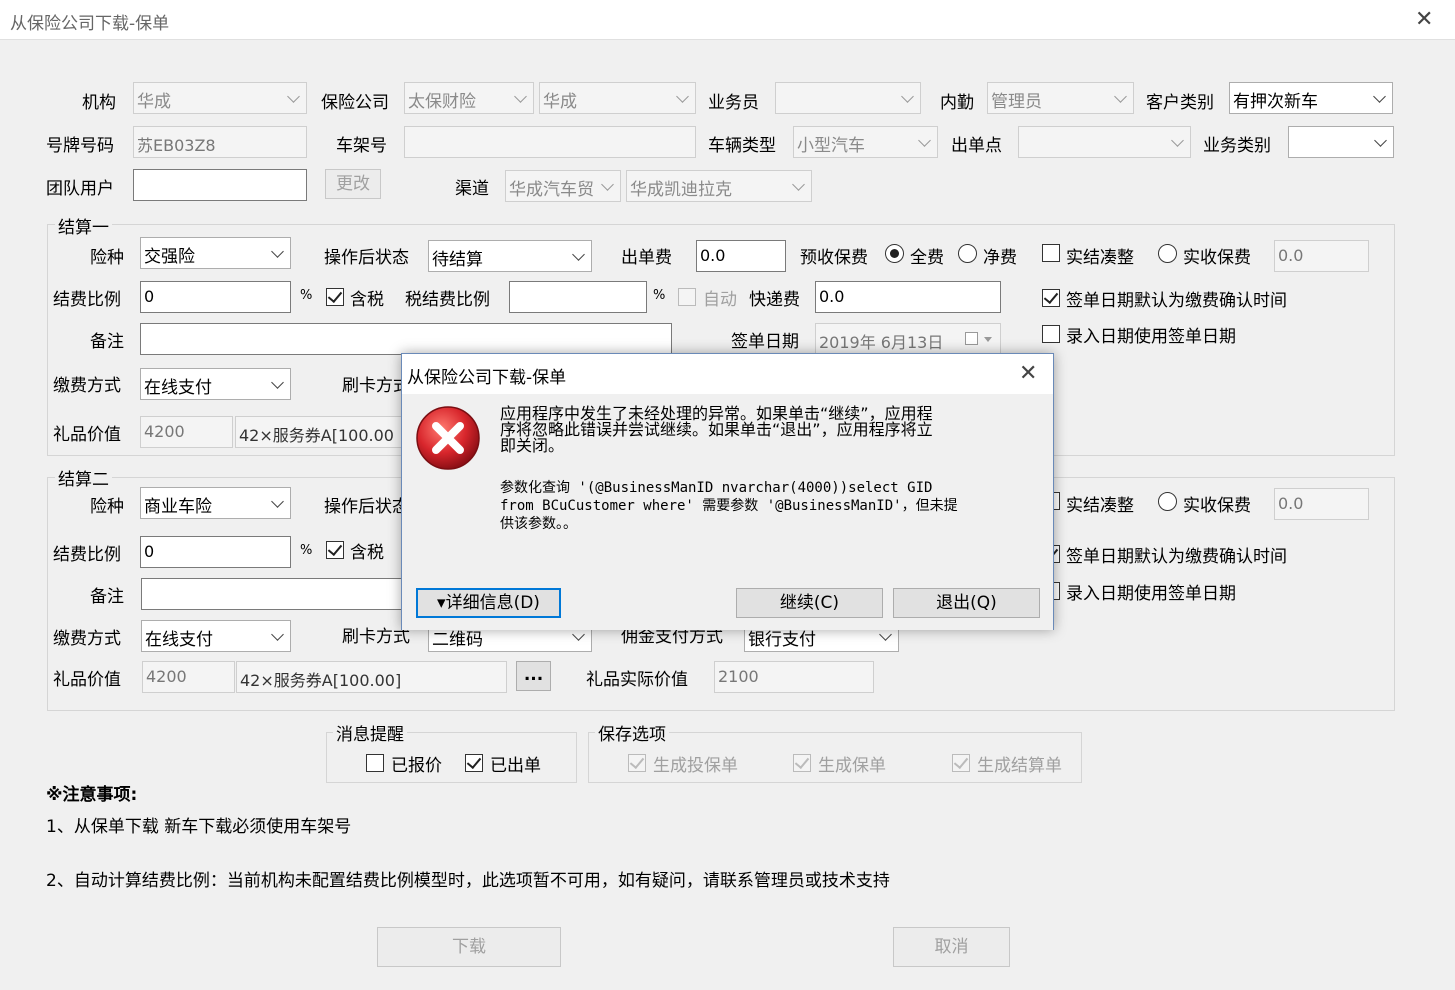  What do you see at coordinates (742, 146) in the screenshot?
I see `vehicle-type-label: 车辆类型` at bounding box center [742, 146].